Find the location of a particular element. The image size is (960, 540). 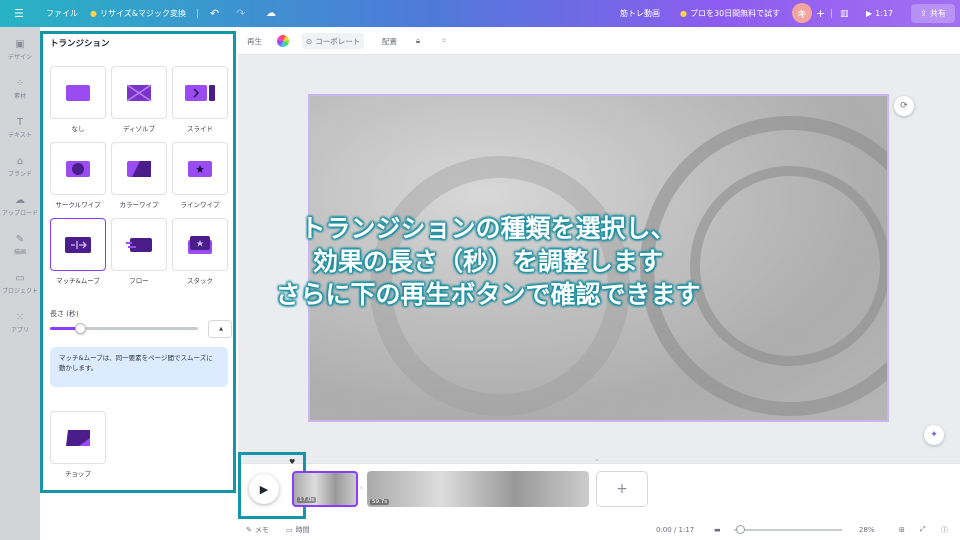

memo-label: メモ is located at coordinates (261, 529).